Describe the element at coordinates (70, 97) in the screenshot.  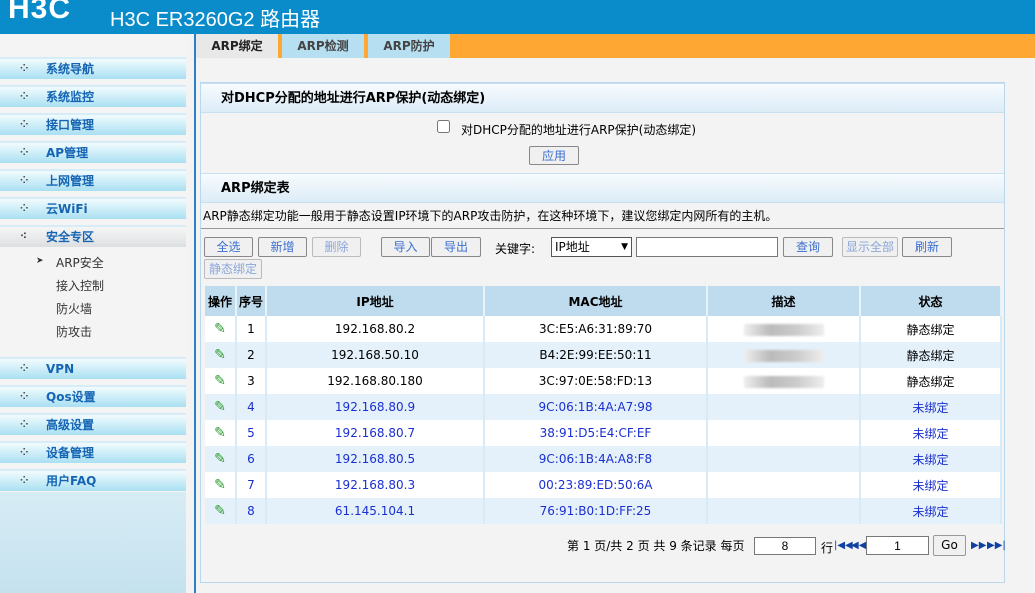
I see `sidebar-item-label: 系统监控` at that location.